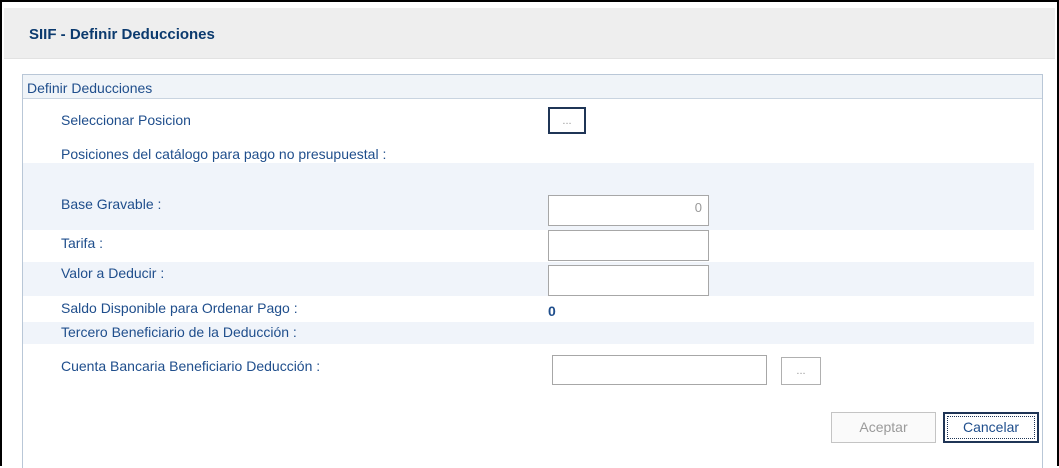 This screenshot has height=468, width=1059. I want to click on base-gravable-input: 0, so click(628, 210).